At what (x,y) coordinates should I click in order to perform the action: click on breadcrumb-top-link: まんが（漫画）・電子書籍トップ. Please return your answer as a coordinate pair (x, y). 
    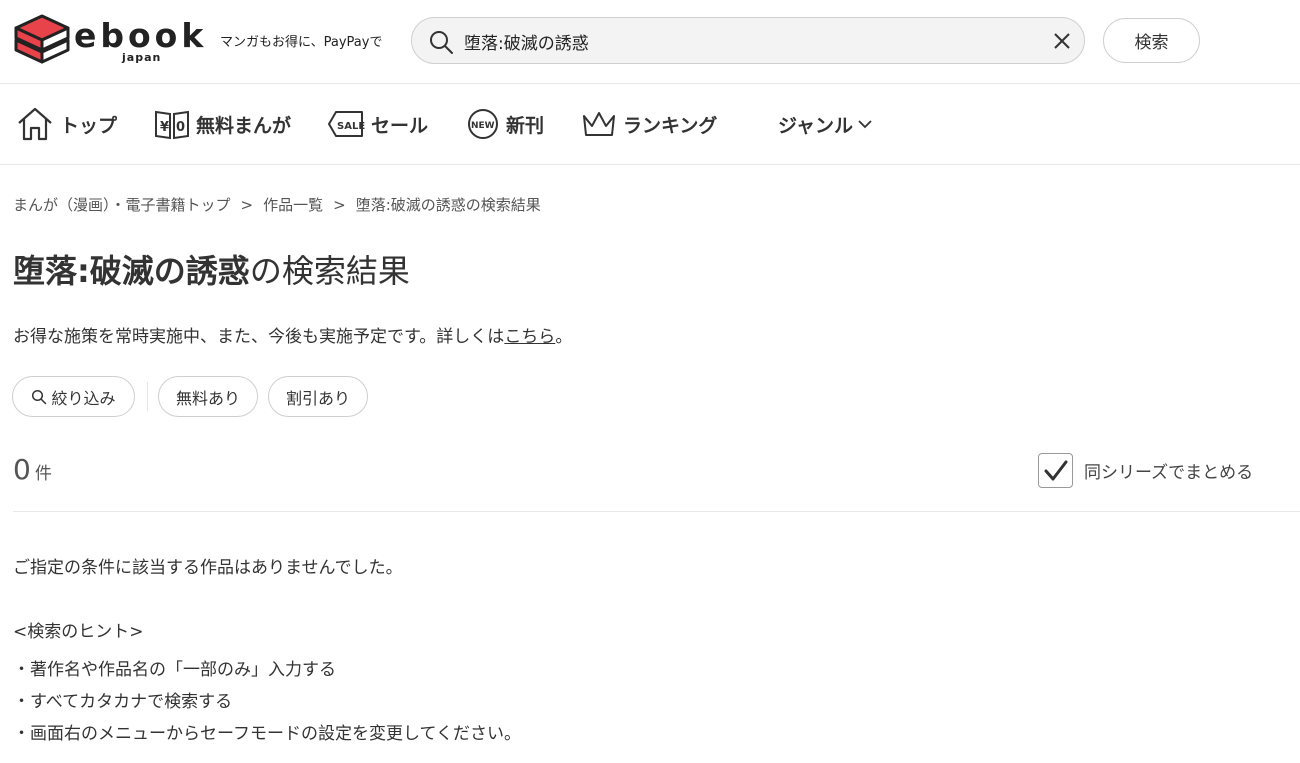
    Looking at the image, I should click on (122, 205).